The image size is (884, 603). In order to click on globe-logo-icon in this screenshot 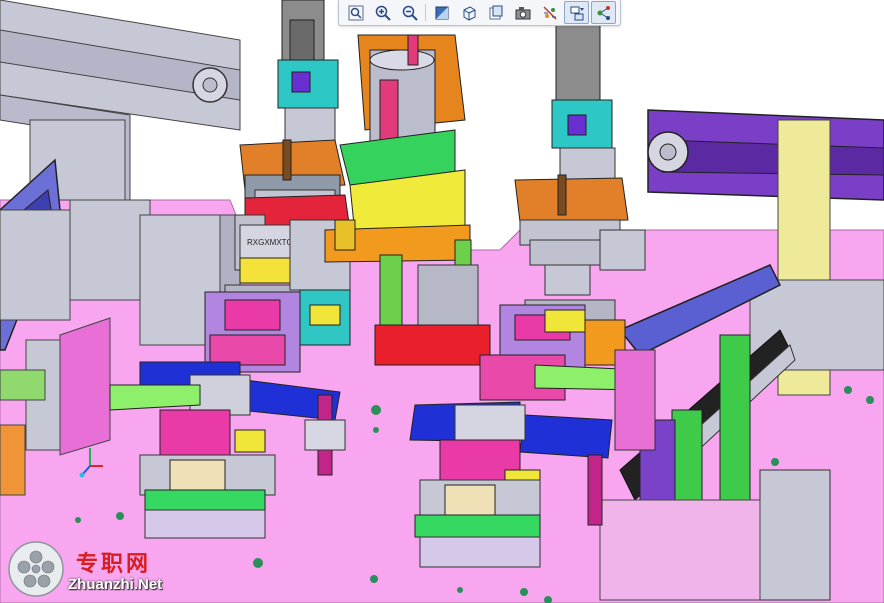, I will do `click(36, 569)`.